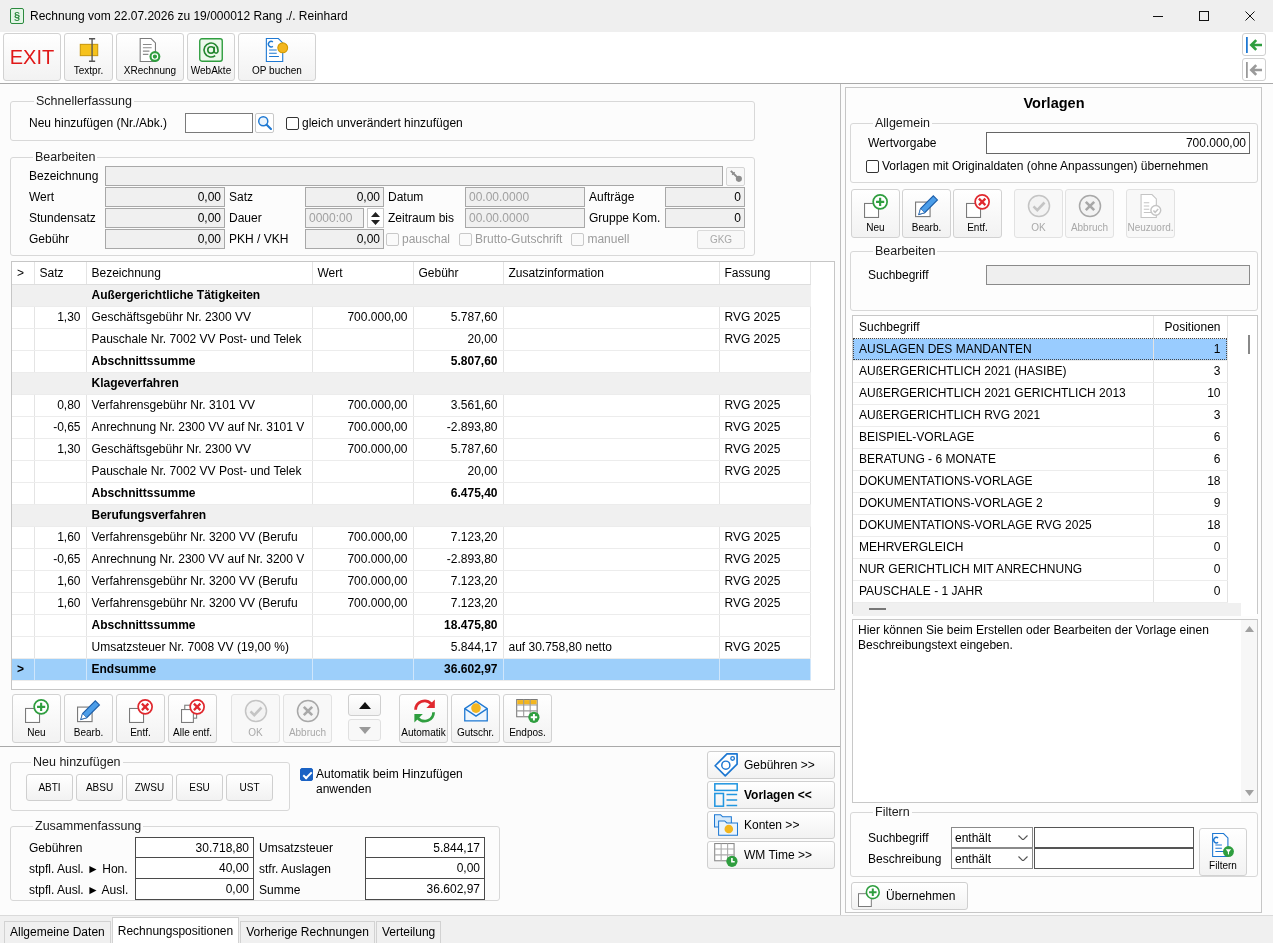  Describe the element at coordinates (150, 57) in the screenshot. I see `e-invoice-button: XRechnung` at that location.